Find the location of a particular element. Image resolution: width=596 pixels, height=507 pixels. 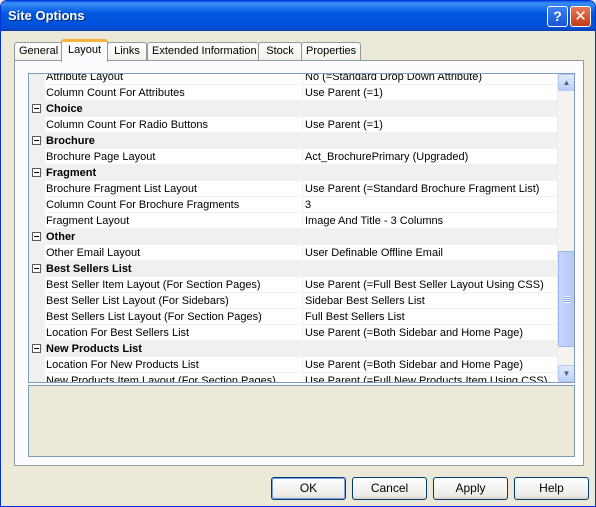

tab-stock: Stock is located at coordinates (280, 51).